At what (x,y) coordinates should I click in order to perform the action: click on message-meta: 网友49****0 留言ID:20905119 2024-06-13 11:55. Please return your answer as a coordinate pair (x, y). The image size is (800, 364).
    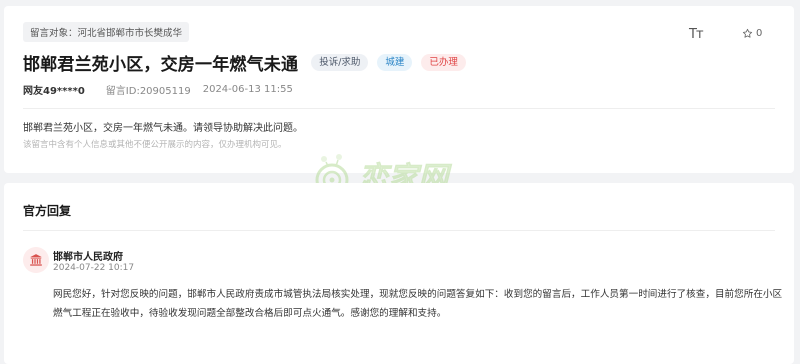
    Looking at the image, I should click on (158, 89).